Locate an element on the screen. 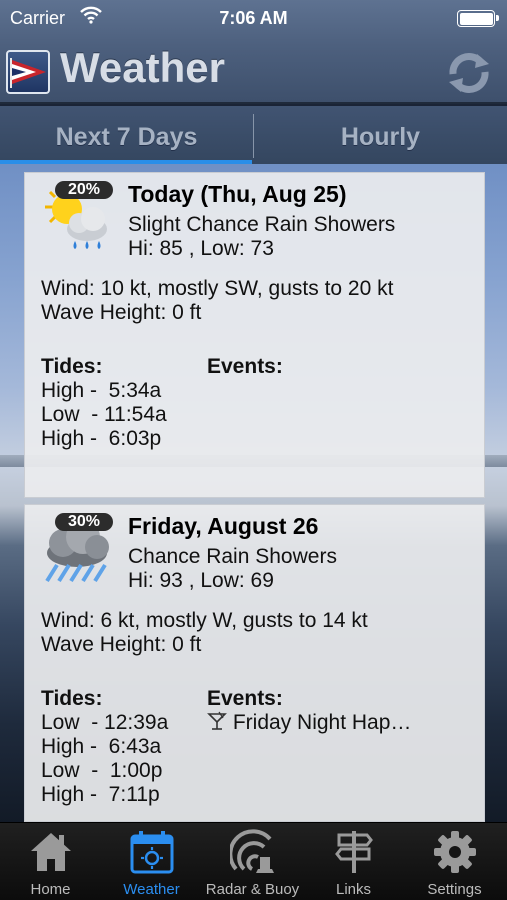  weather-calendar-icon is located at coordinates (152, 852).